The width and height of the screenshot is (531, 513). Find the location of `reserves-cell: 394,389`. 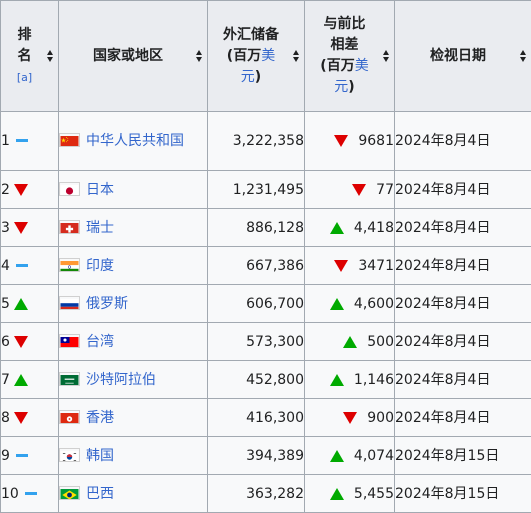

reserves-cell: 394,389 is located at coordinates (256, 456).